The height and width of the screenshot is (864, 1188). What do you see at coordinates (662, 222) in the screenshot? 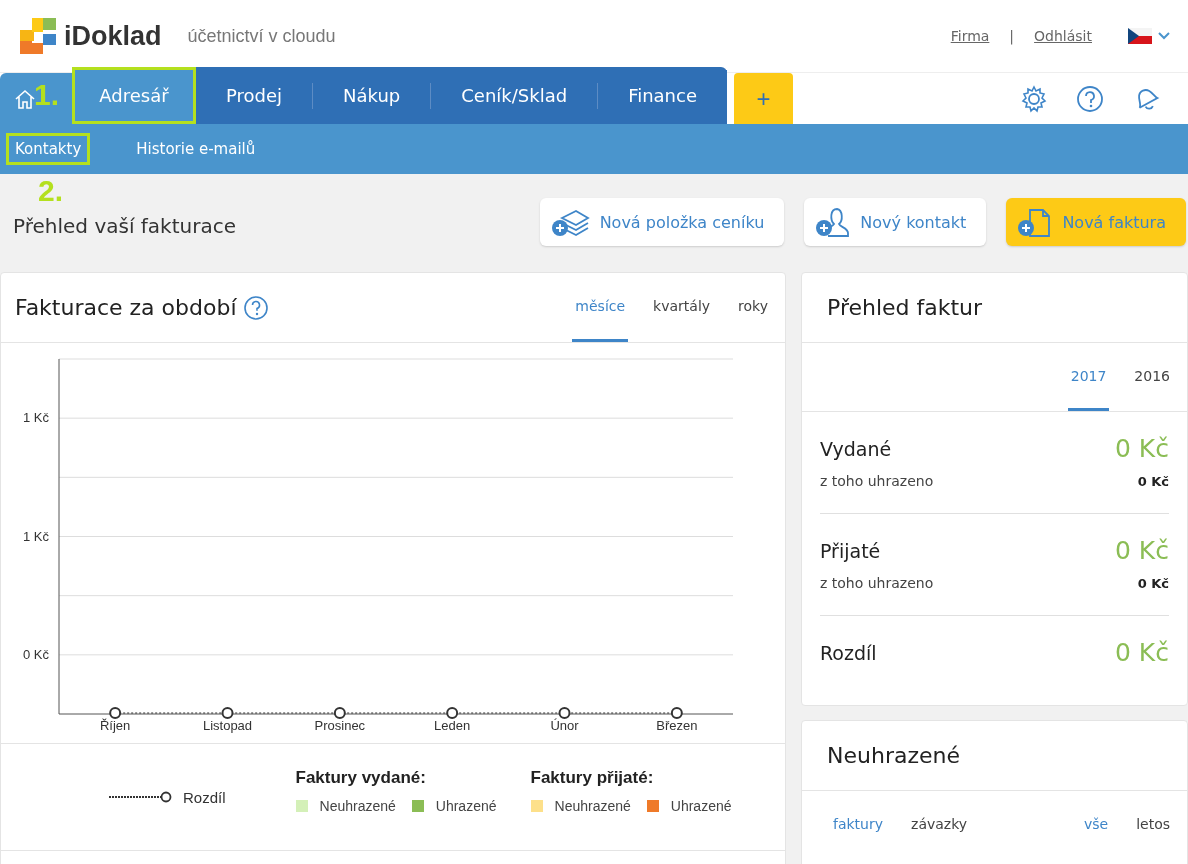
I see `action-button: Nová položka ceníku` at bounding box center [662, 222].